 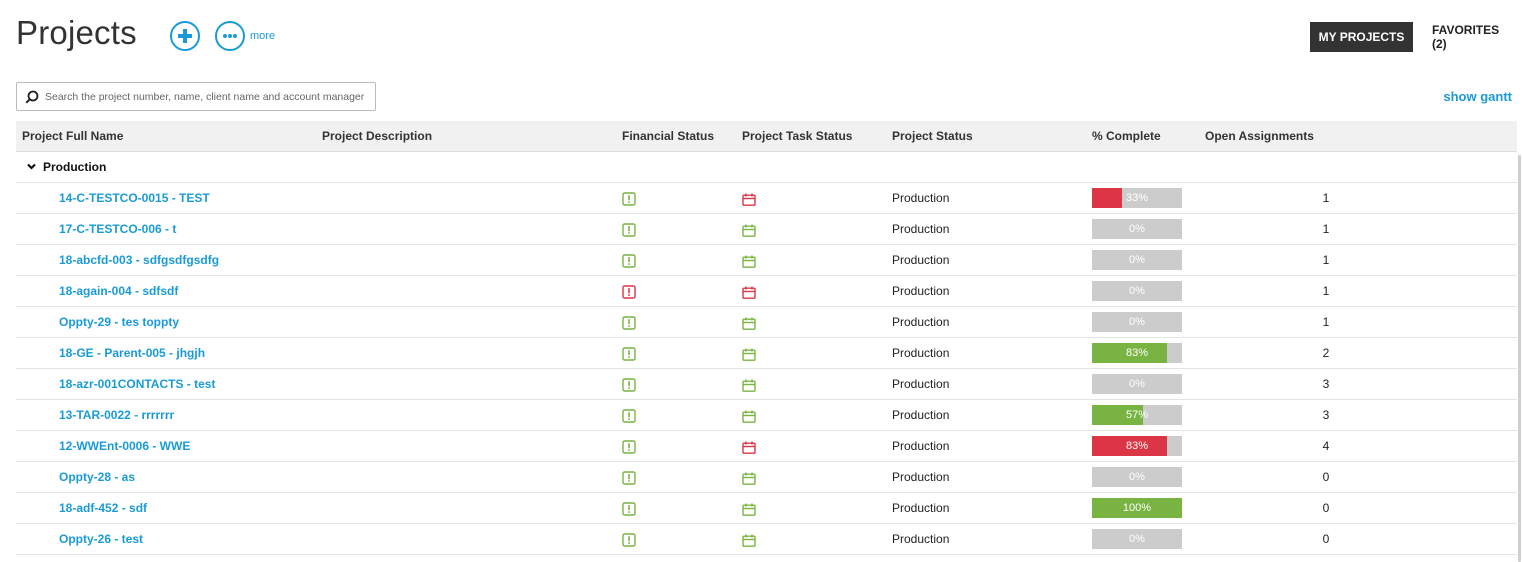 I want to click on table-row: Oppty-29 - tes toppty Production 0% 1, so click(x=766, y=322).